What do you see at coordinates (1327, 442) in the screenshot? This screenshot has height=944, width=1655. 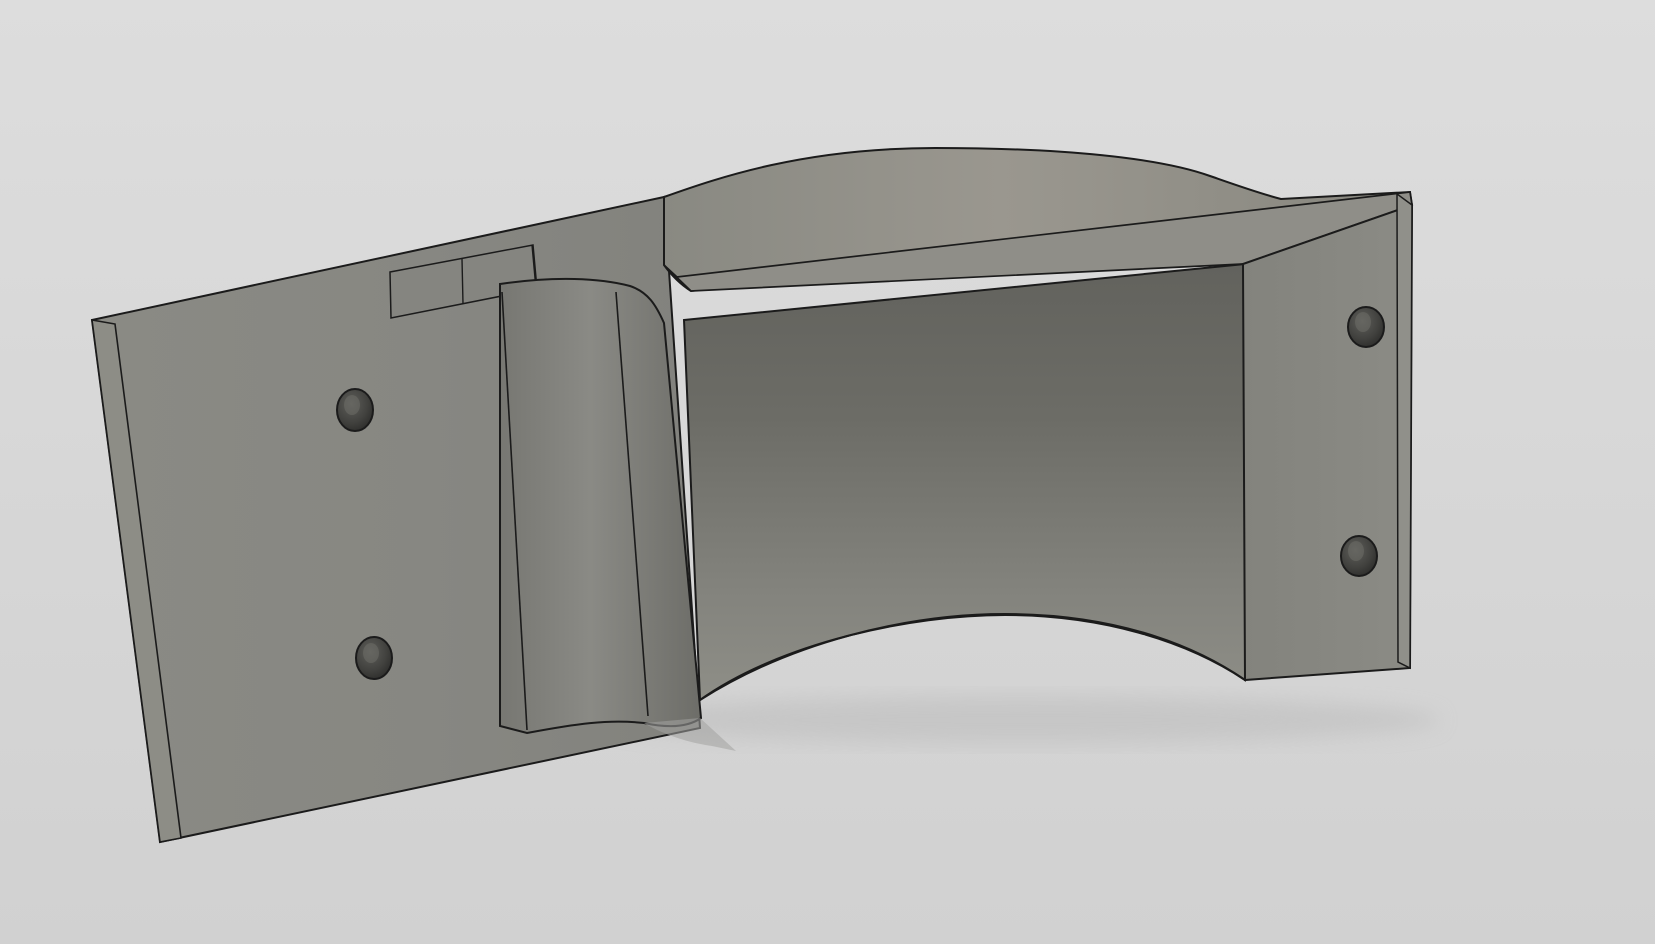 I see `right-mounting-plate` at bounding box center [1327, 442].